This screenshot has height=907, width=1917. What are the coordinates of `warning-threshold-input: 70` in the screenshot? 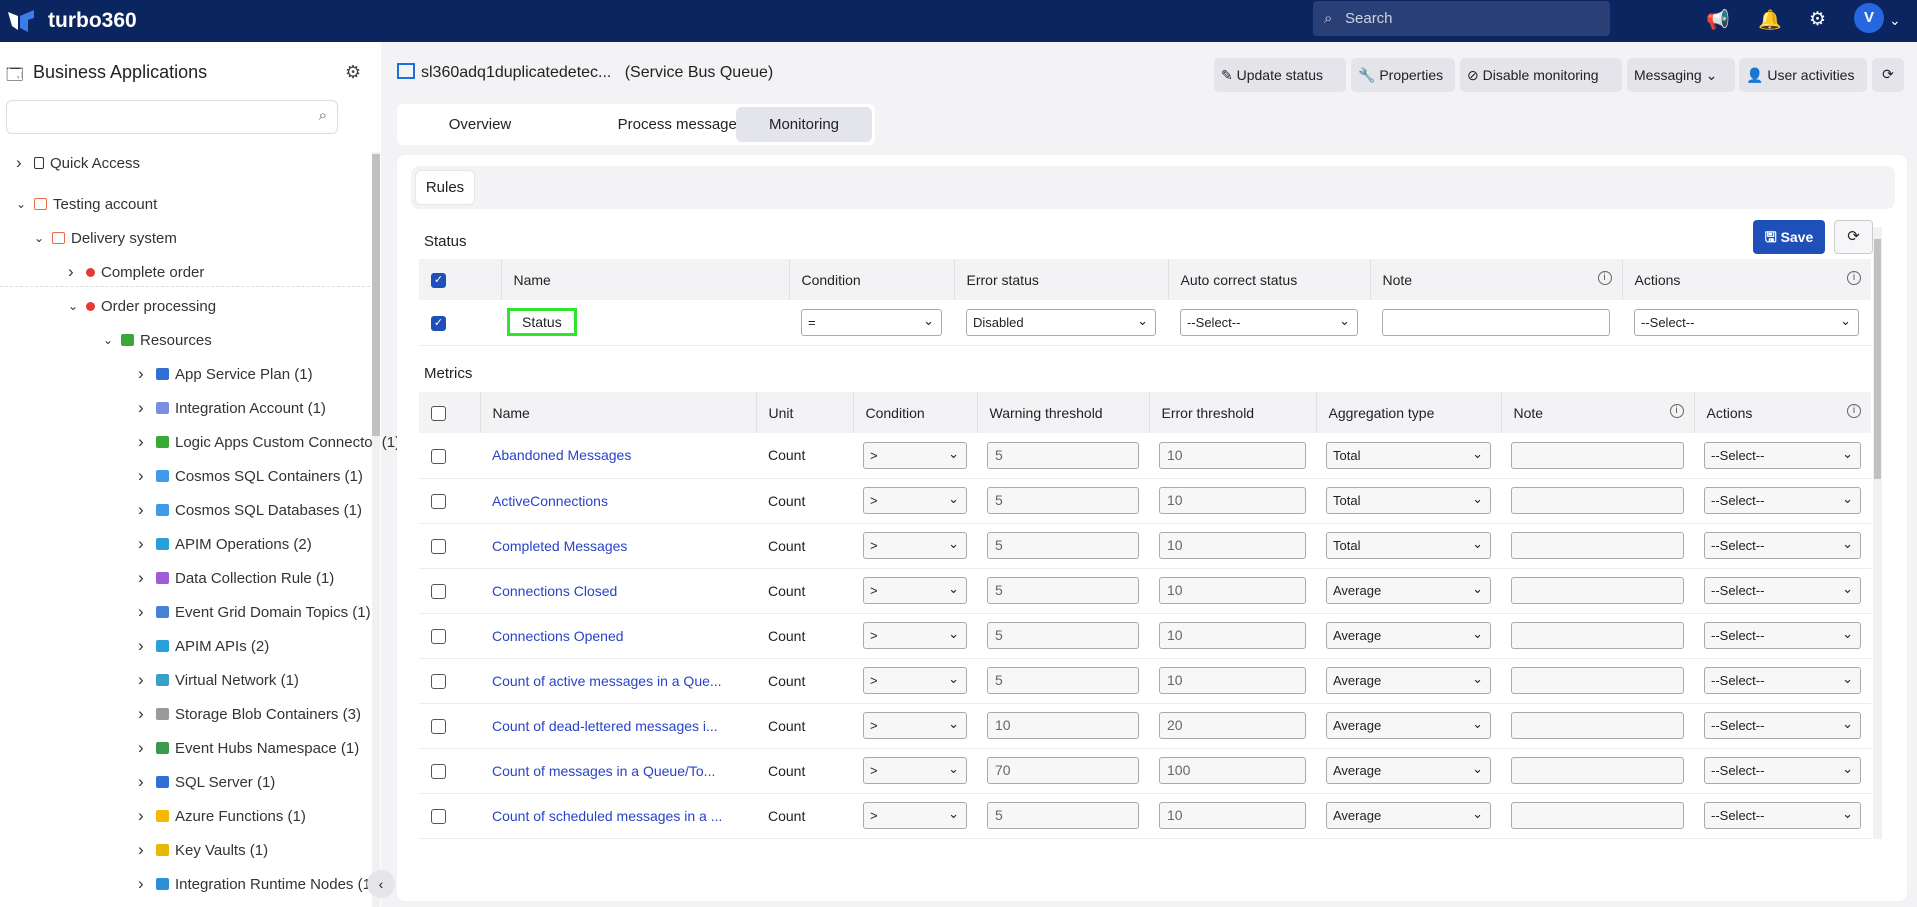 It's located at (1063, 770).